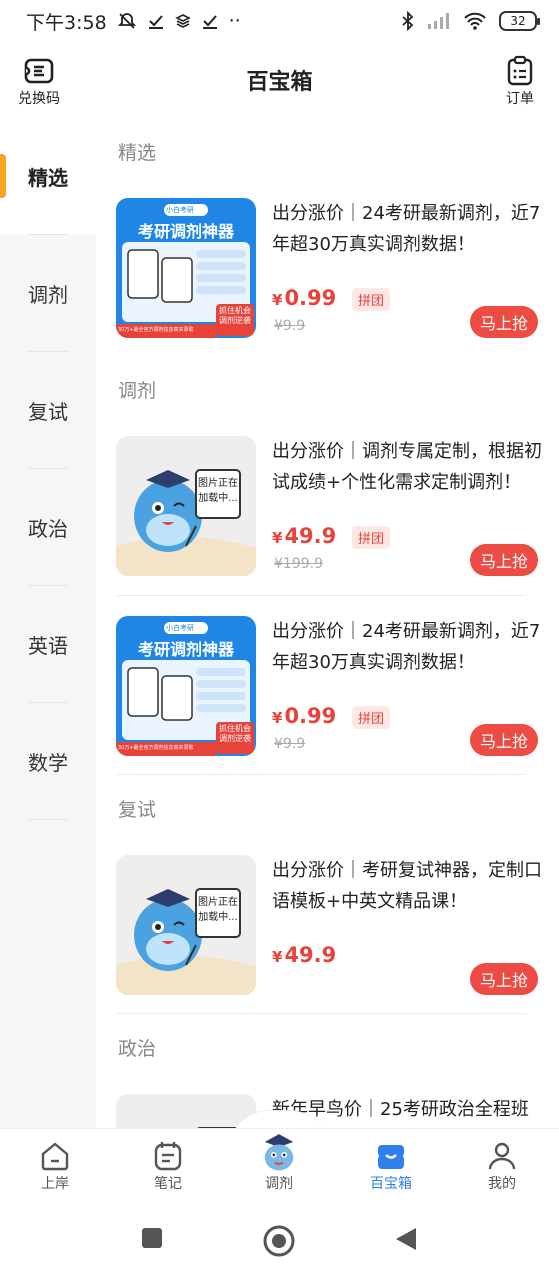 This screenshot has height=1280, width=559. Describe the element at coordinates (391, 1157) in the screenshot. I see `treasure-box-icon` at that location.